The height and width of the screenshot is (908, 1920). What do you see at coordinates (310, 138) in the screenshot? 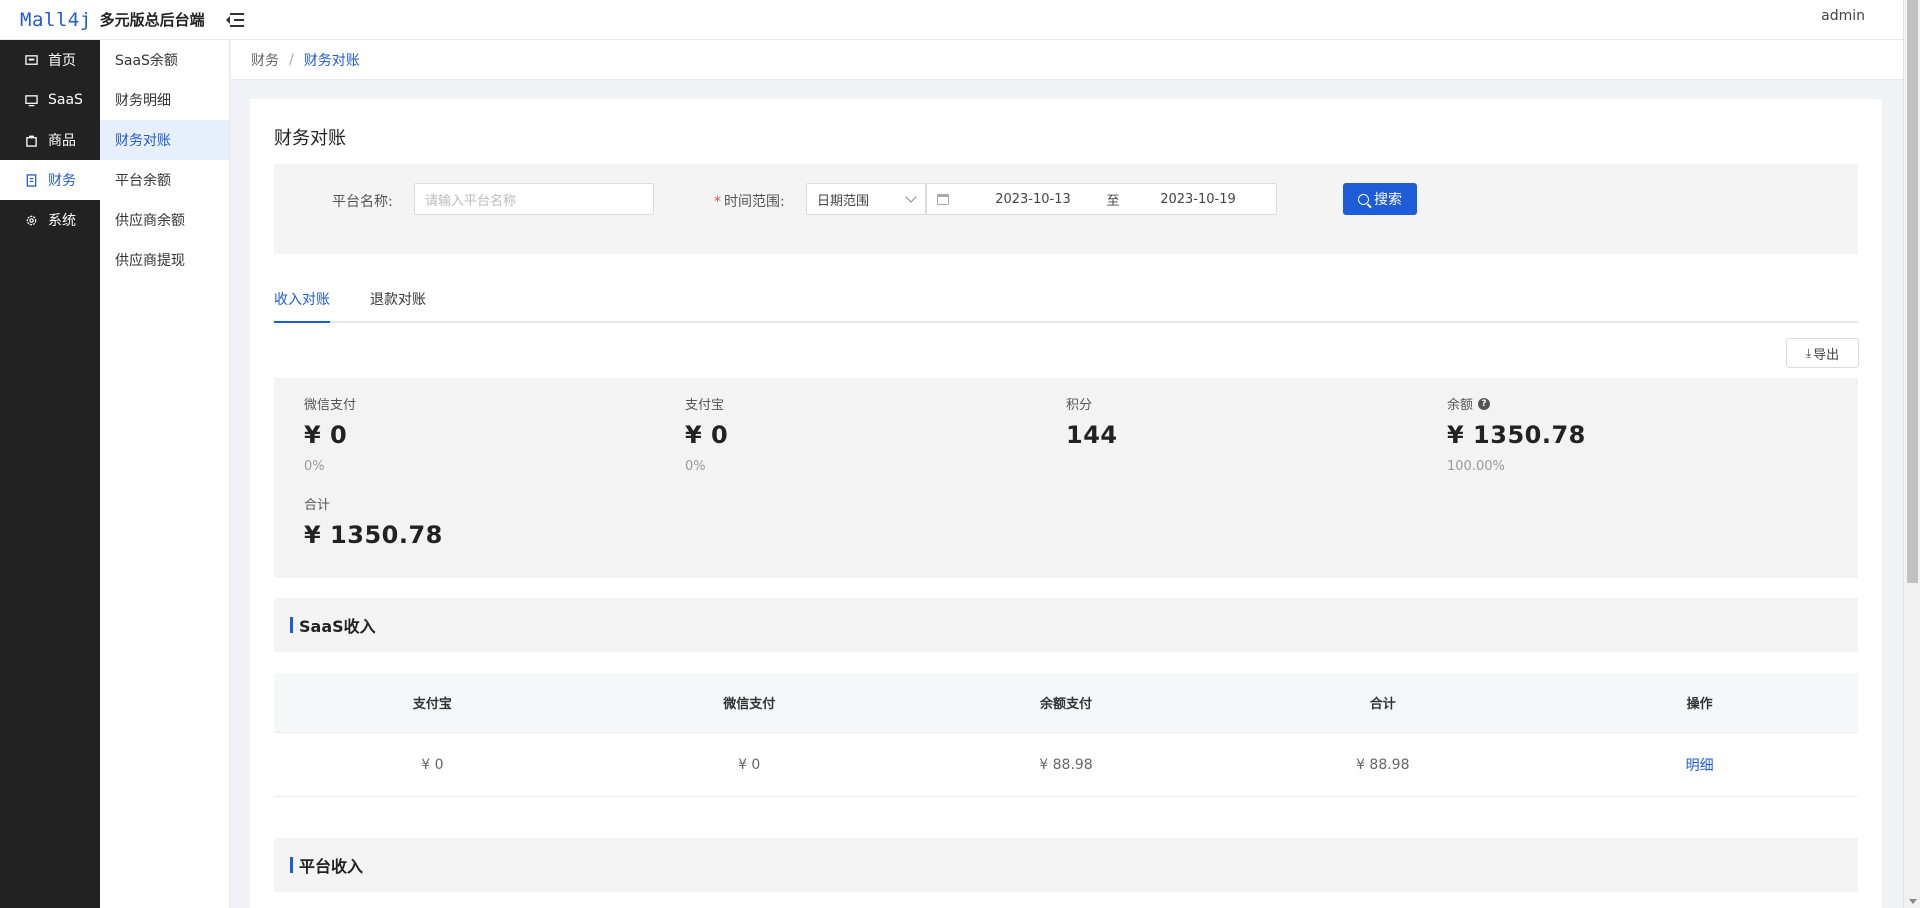
I see `page-title: 财务对账` at bounding box center [310, 138].